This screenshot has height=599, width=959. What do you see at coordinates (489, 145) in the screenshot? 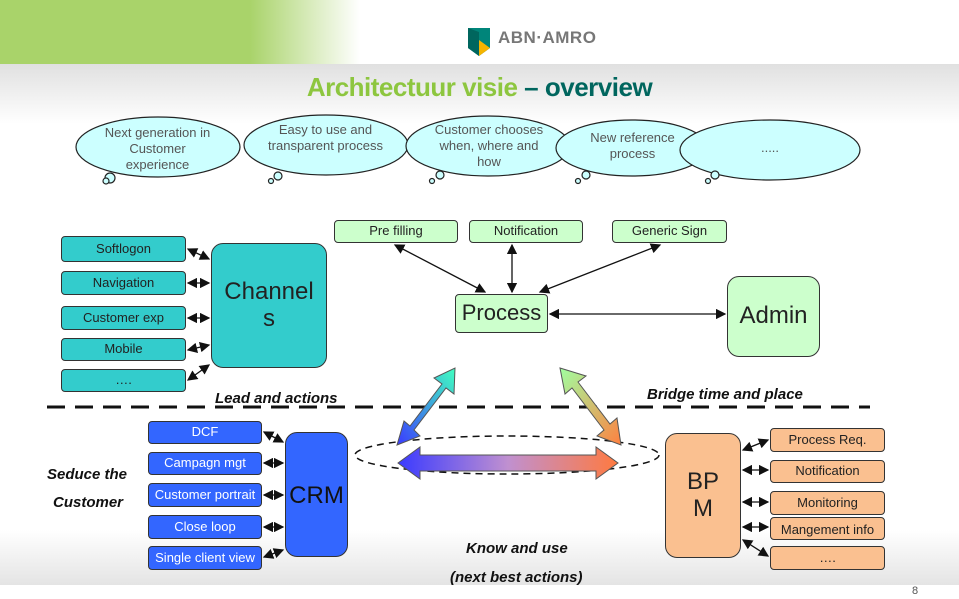
I see `cloud-text-3: Customer chooses when, where and how` at bounding box center [489, 145].